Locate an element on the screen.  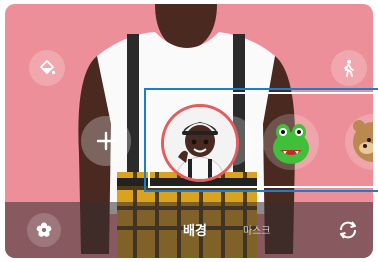
background-edit-button is located at coordinates (47, 68).